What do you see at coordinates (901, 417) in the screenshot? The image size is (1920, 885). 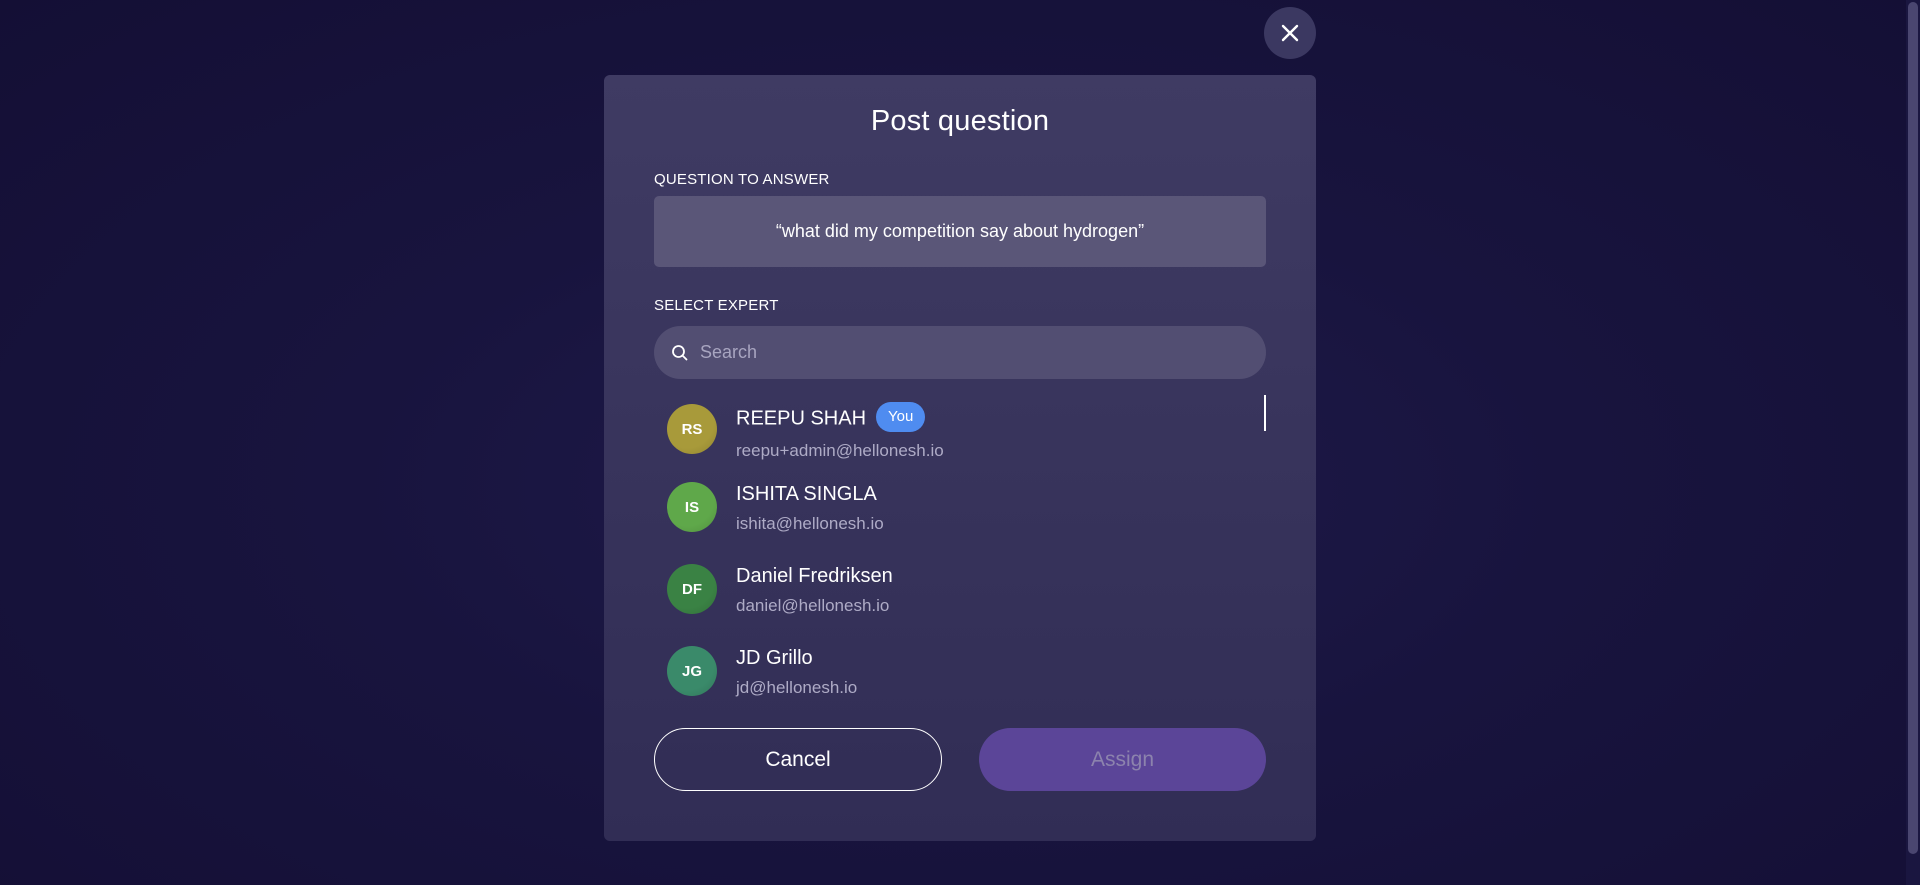 I see `you-badge: You` at bounding box center [901, 417].